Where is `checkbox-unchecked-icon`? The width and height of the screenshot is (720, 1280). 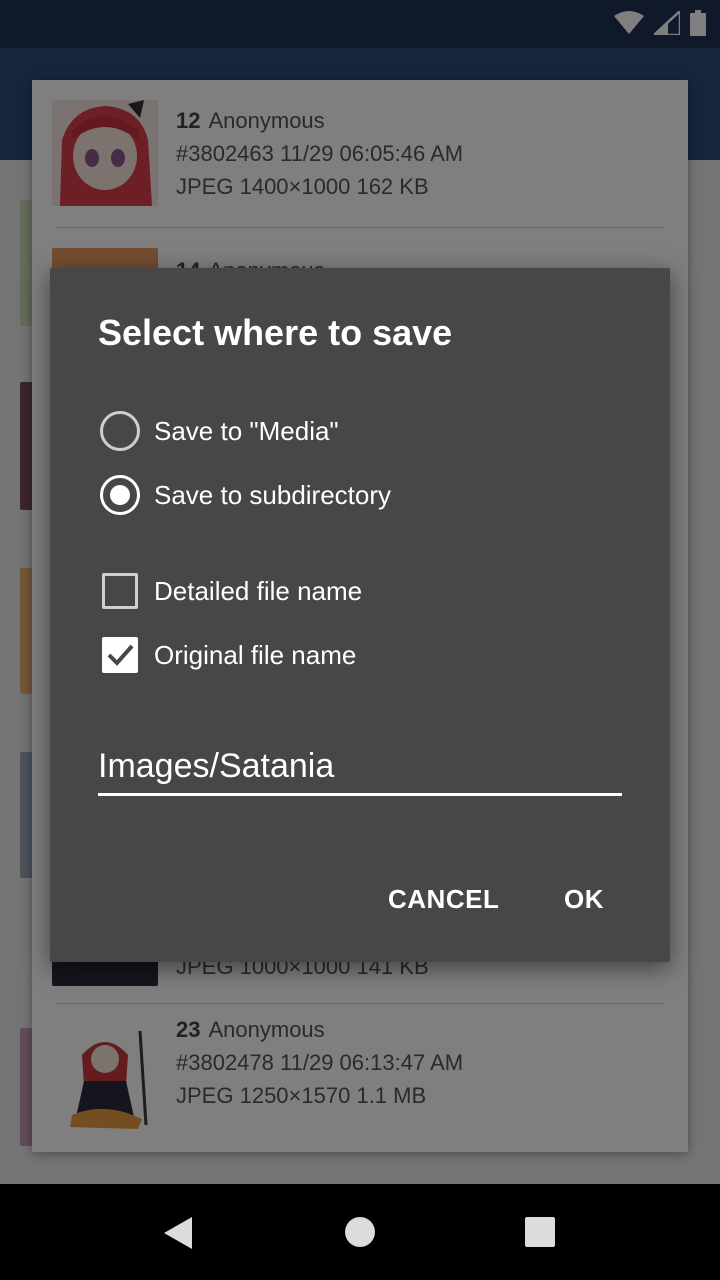
checkbox-unchecked-icon is located at coordinates (120, 591).